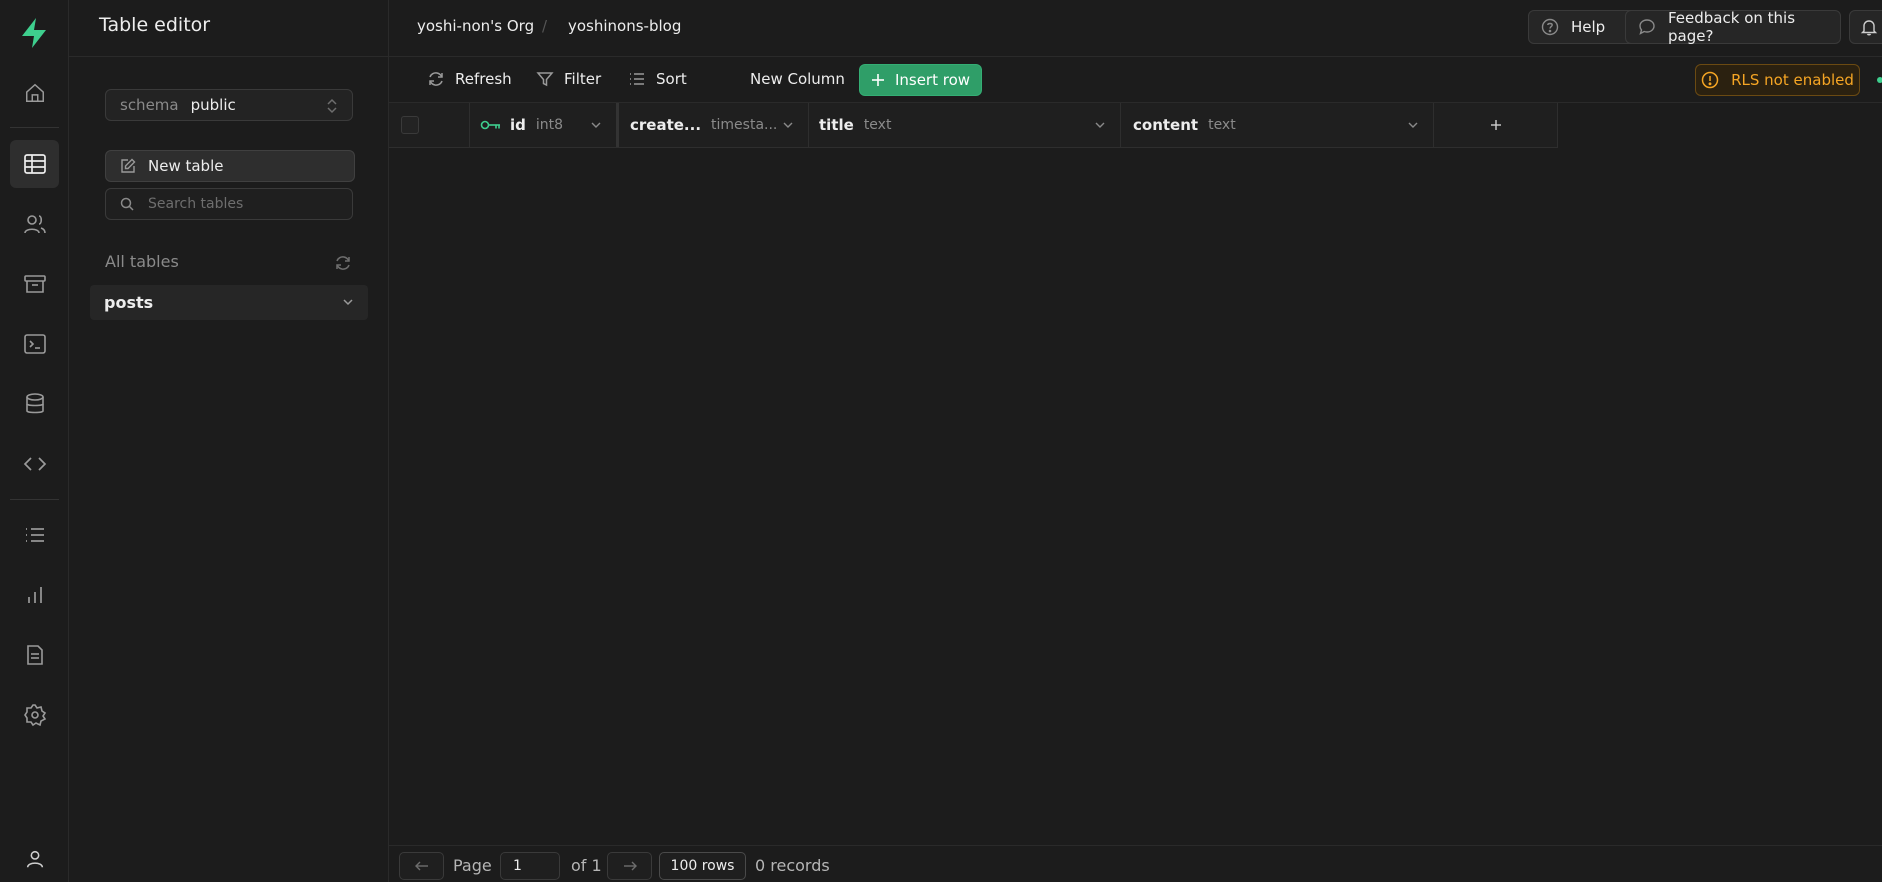 This screenshot has height=882, width=1882. What do you see at coordinates (243, 204) in the screenshot?
I see `search-tables-input` at bounding box center [243, 204].